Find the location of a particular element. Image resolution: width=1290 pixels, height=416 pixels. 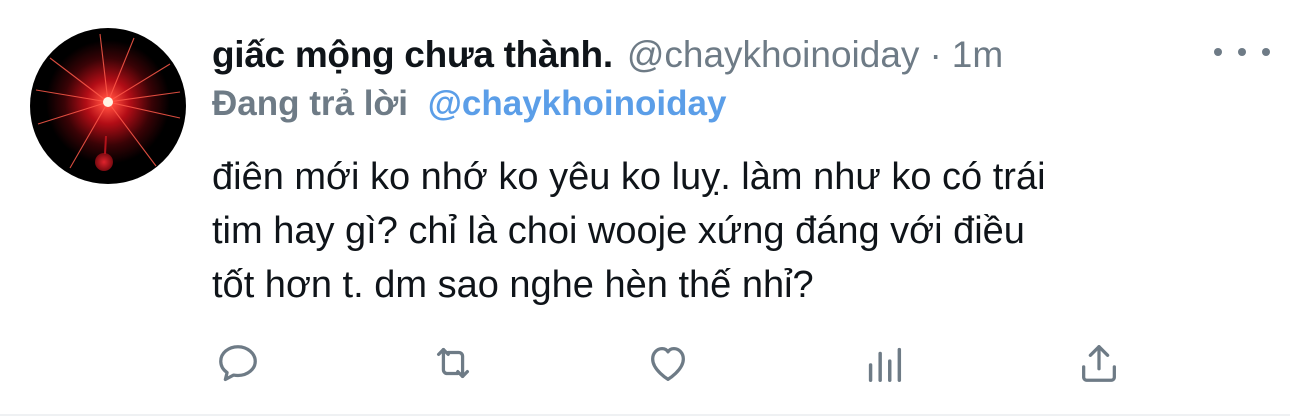

analytics-icon is located at coordinates (885, 364).